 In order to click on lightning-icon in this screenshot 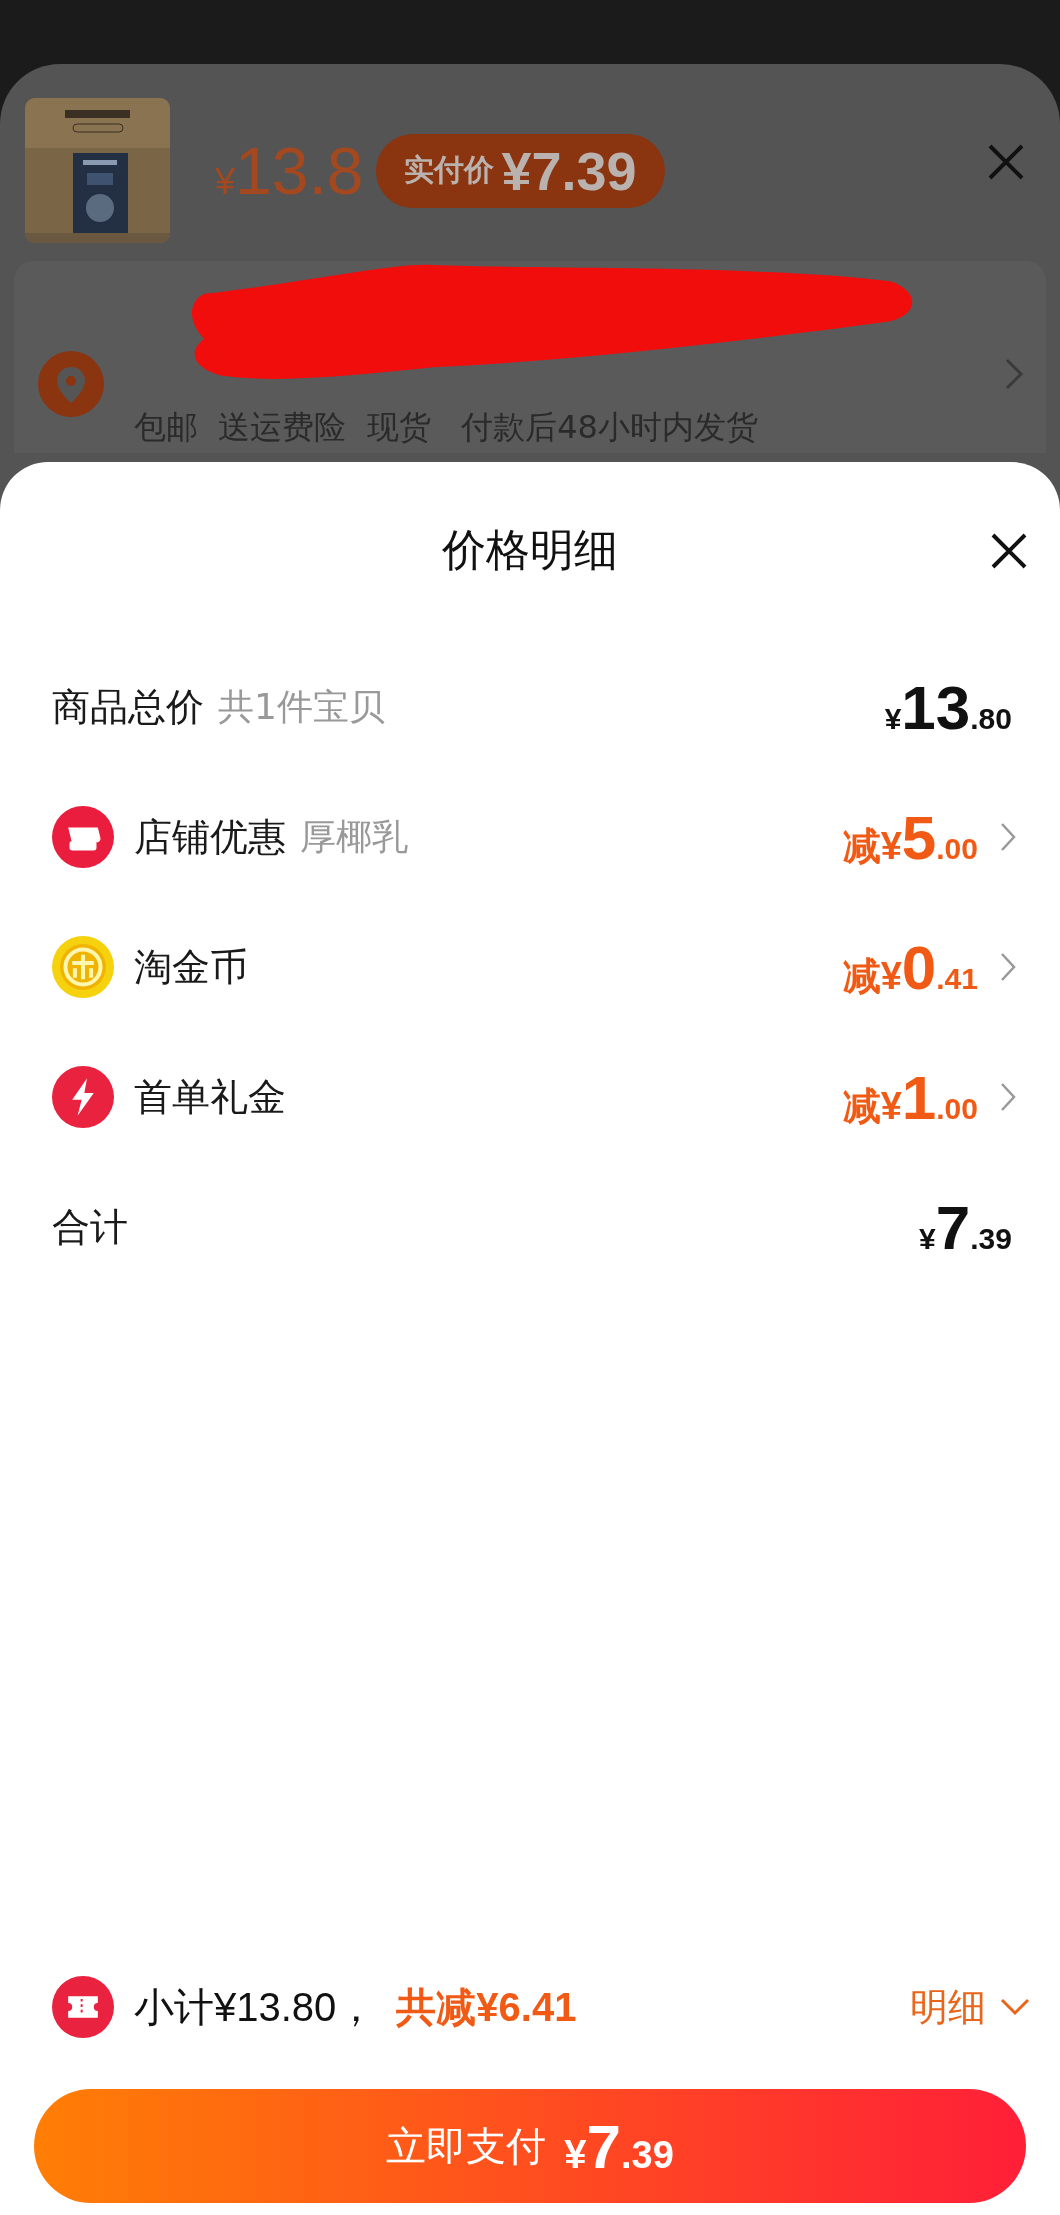, I will do `click(83, 1097)`.